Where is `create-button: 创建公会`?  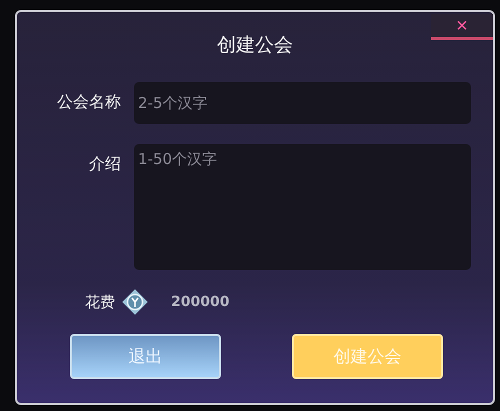
create-button: 创建公会 is located at coordinates (367, 356).